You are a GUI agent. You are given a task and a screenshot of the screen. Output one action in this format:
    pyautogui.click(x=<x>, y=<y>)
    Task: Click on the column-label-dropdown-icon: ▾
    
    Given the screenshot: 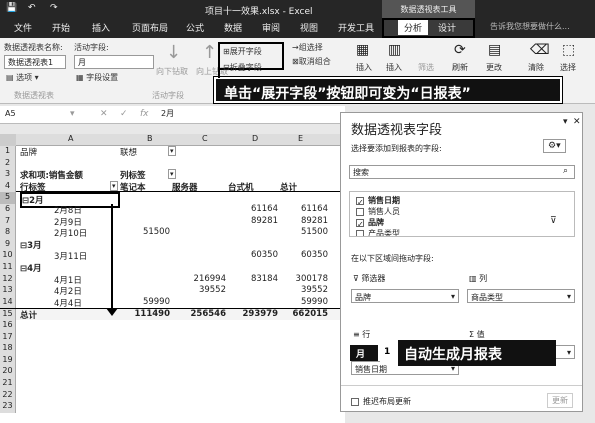 What is the action you would take?
    pyautogui.click(x=172, y=174)
    